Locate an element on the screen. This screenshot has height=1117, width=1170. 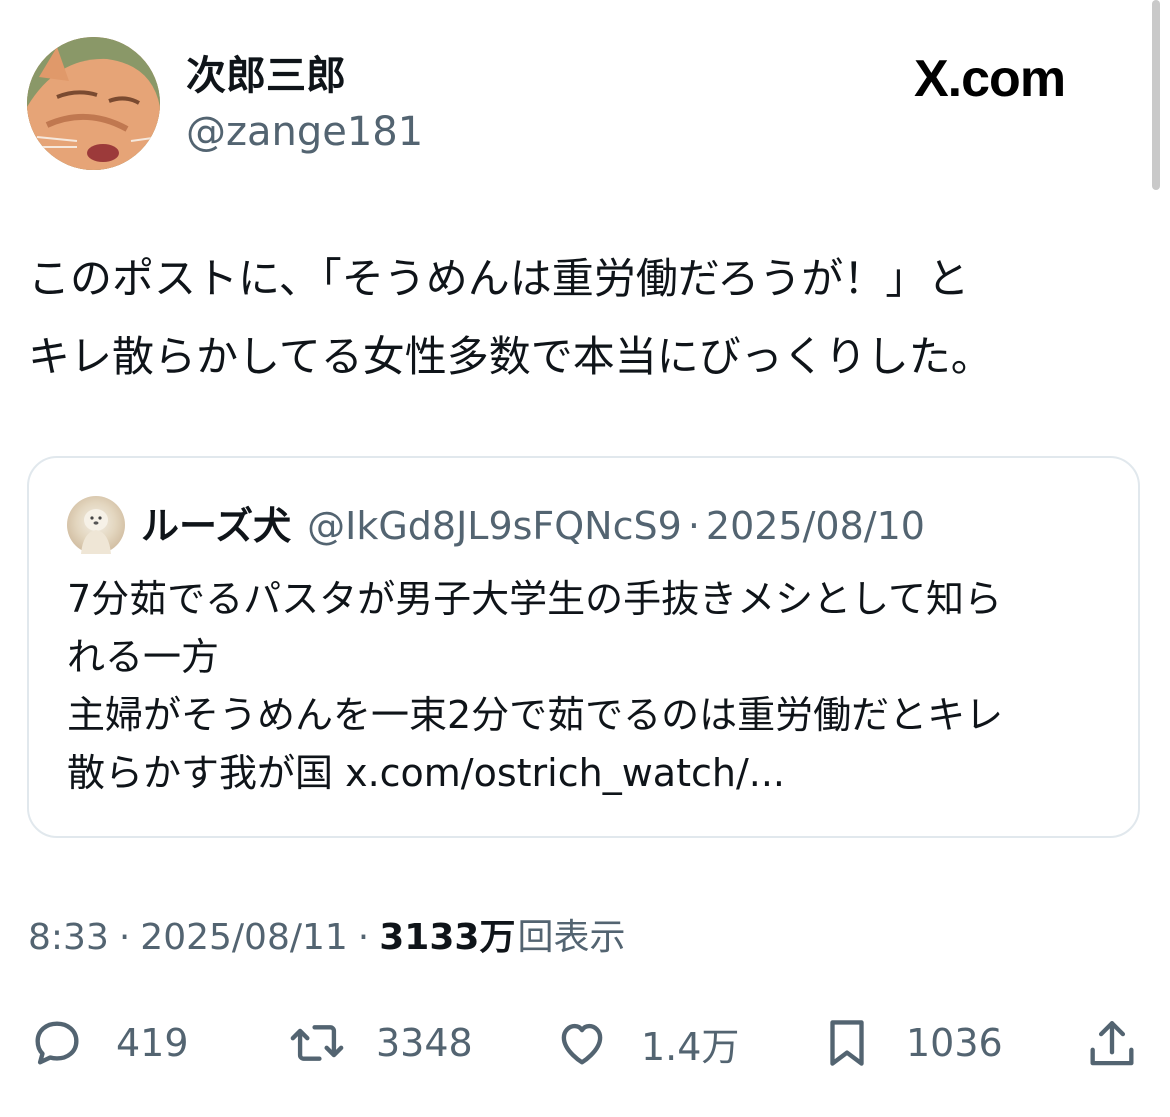
views-unit: 万 is located at coordinates (497, 937).